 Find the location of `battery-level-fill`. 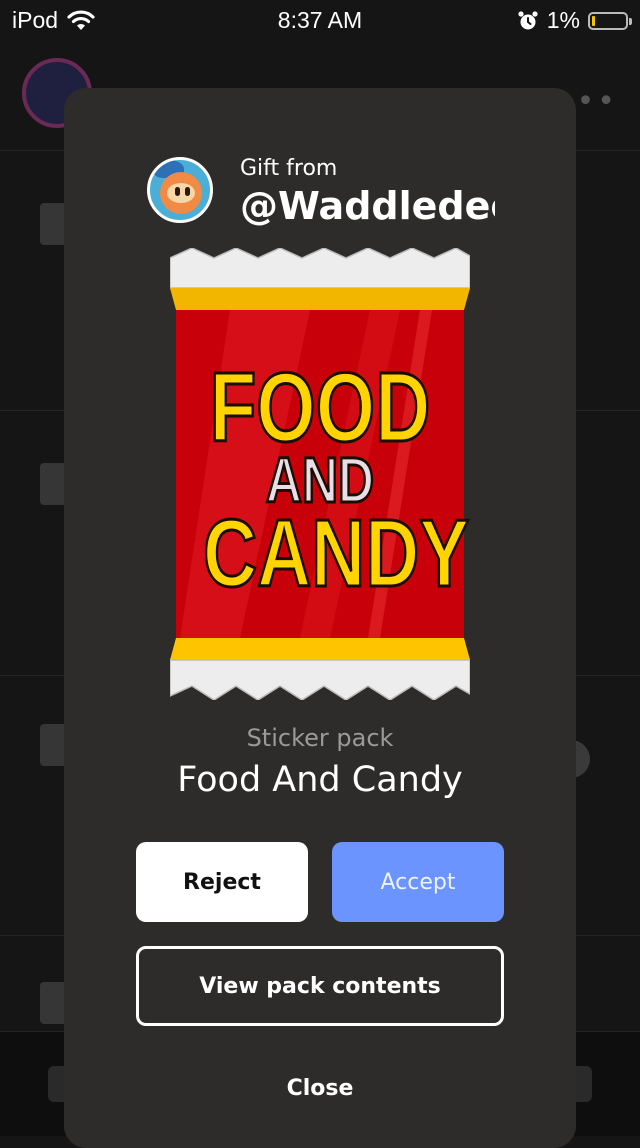

battery-level-fill is located at coordinates (593, 20).